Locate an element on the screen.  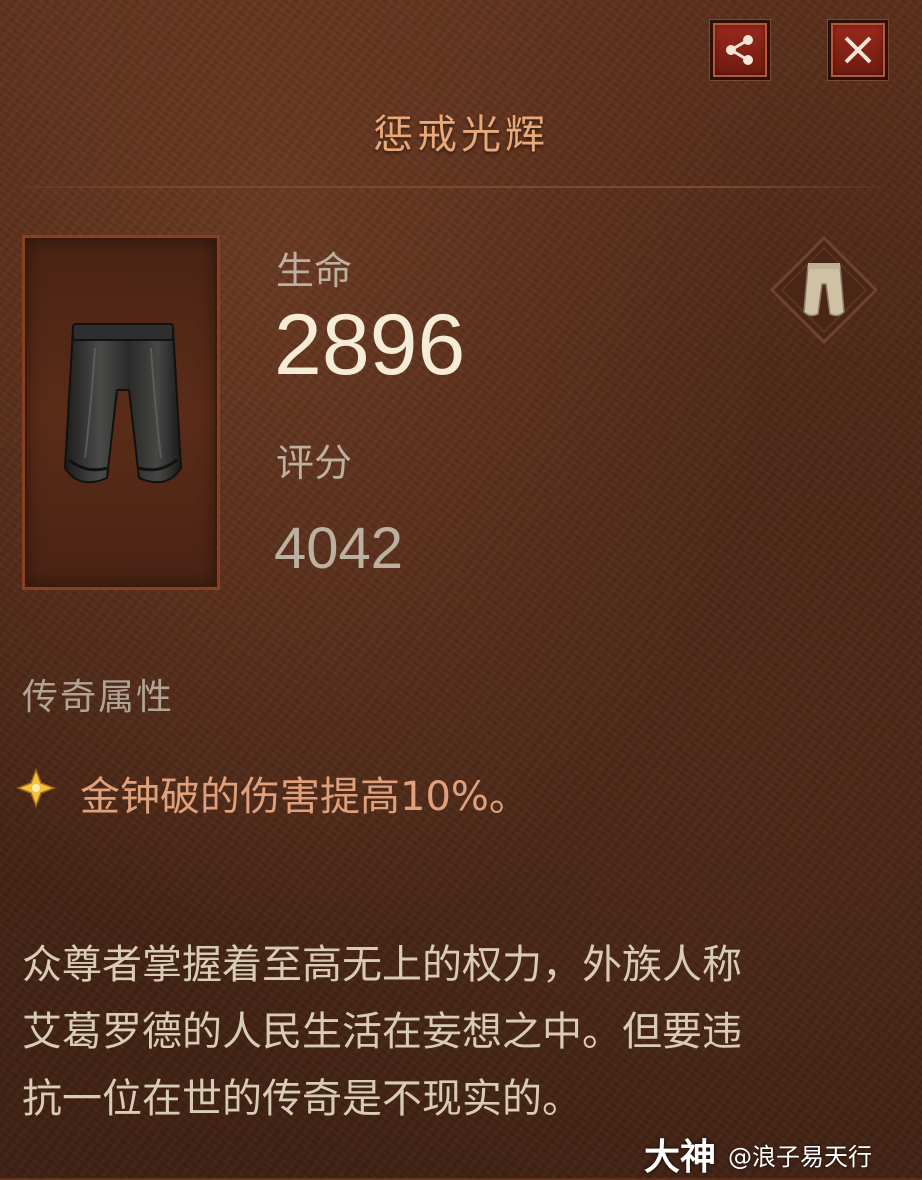
score-label: 评分 is located at coordinates (314, 463).